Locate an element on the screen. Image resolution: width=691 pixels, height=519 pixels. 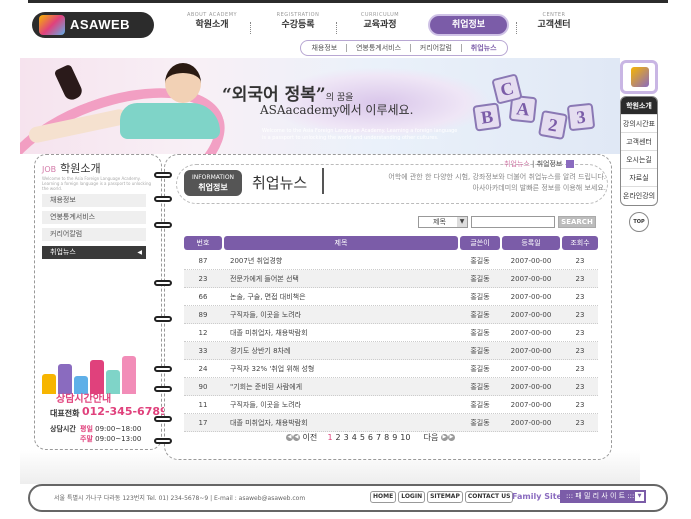
next-page-icon: ▶ is located at coordinates (444, 437).